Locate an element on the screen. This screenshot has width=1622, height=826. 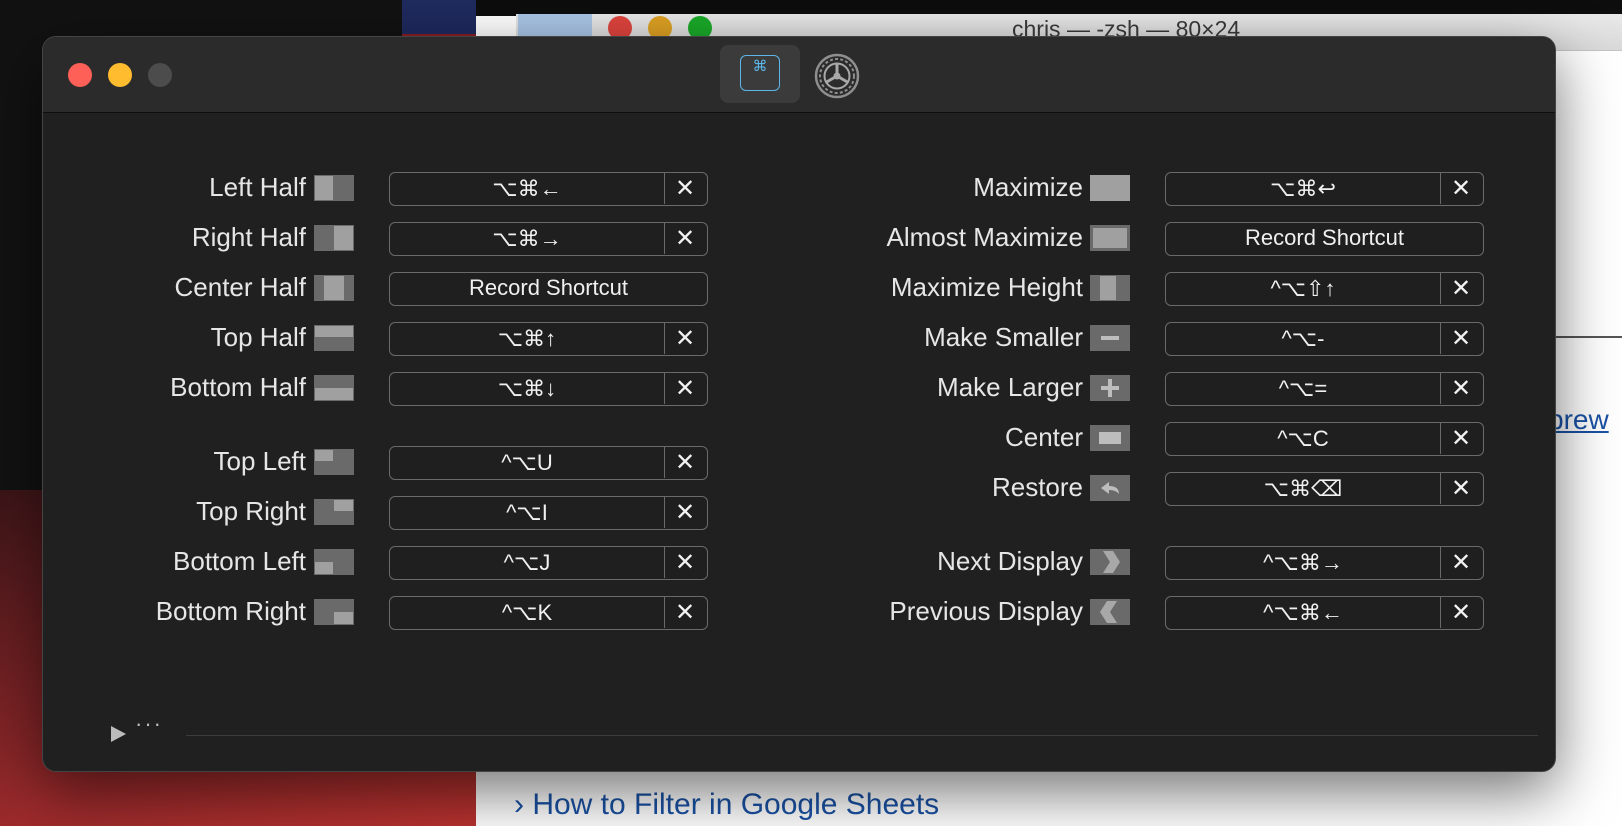
command-key-icon: ⌘ is located at coordinates (760, 73).